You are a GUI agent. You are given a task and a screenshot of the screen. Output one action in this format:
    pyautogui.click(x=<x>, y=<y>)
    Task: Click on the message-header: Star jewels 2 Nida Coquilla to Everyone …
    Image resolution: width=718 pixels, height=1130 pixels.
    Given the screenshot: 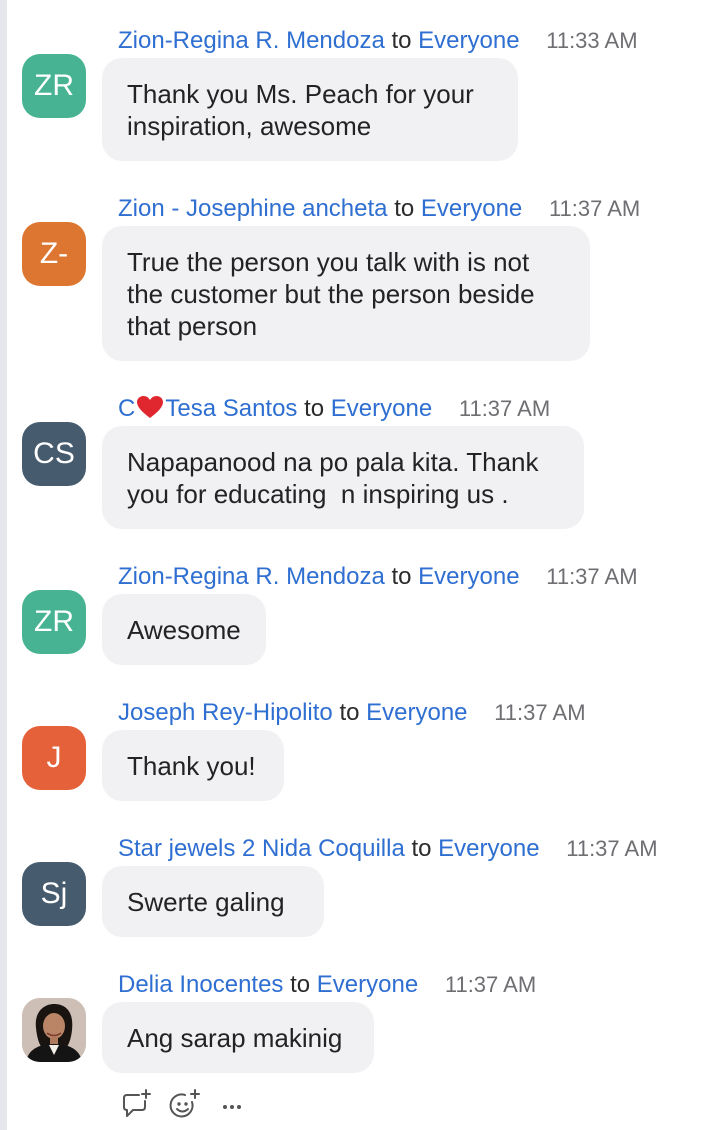 What is the action you would take?
    pyautogui.click(x=388, y=849)
    